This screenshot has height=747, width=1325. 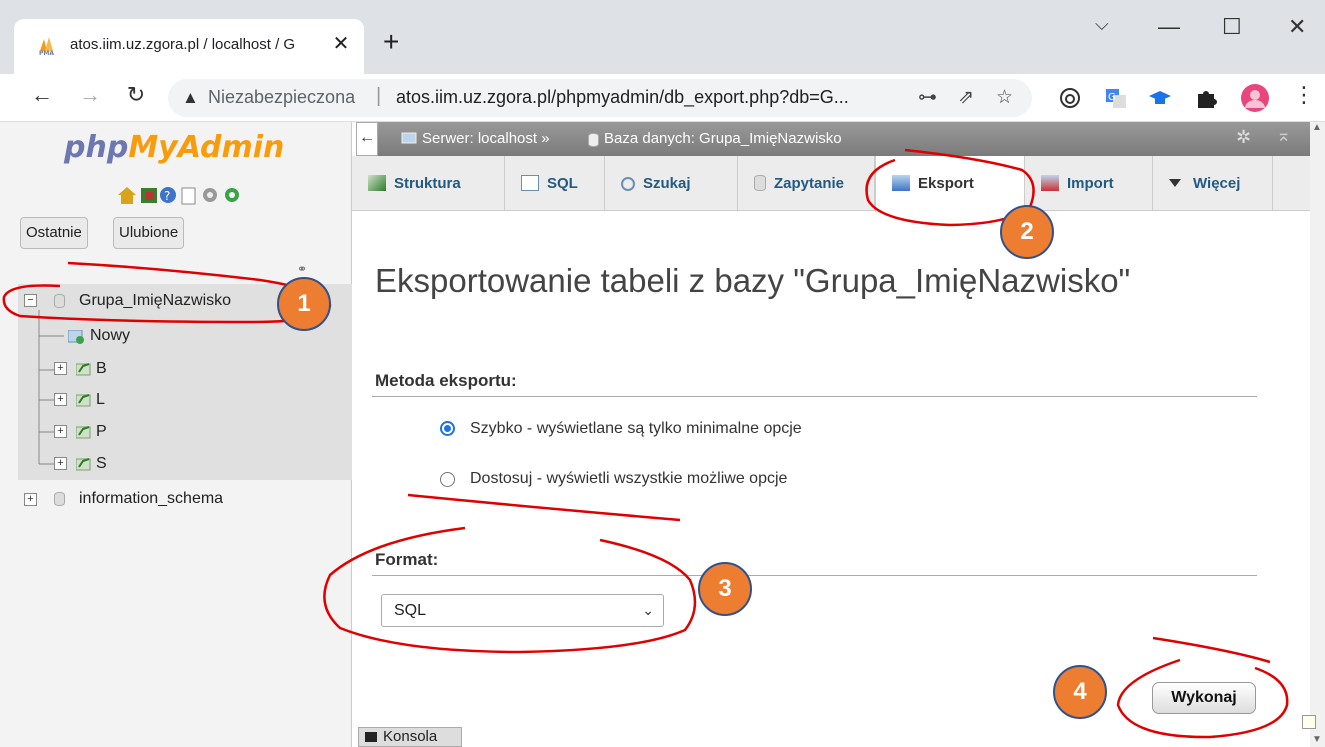 I want to click on console-toggle: Konsola, so click(x=410, y=737).